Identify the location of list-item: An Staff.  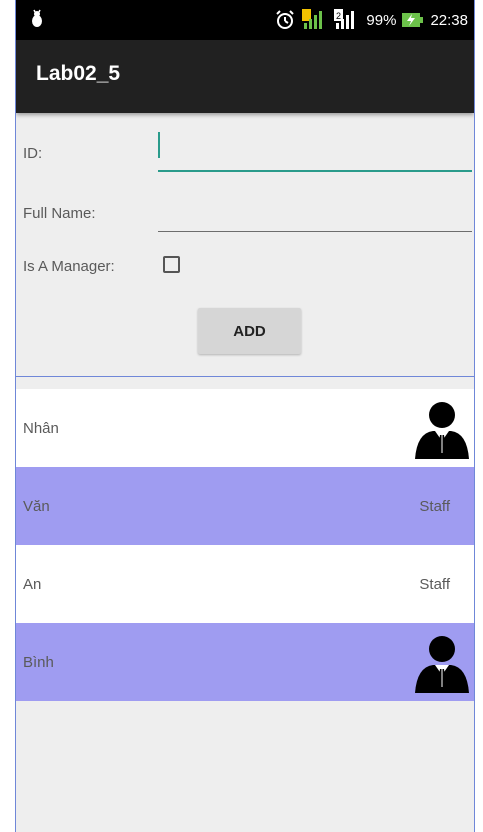
(245, 584).